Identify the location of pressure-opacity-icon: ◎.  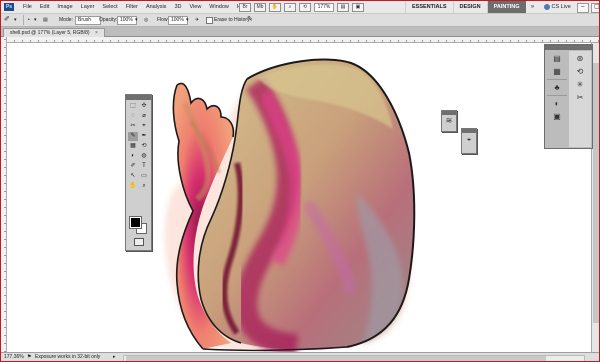
(146, 20).